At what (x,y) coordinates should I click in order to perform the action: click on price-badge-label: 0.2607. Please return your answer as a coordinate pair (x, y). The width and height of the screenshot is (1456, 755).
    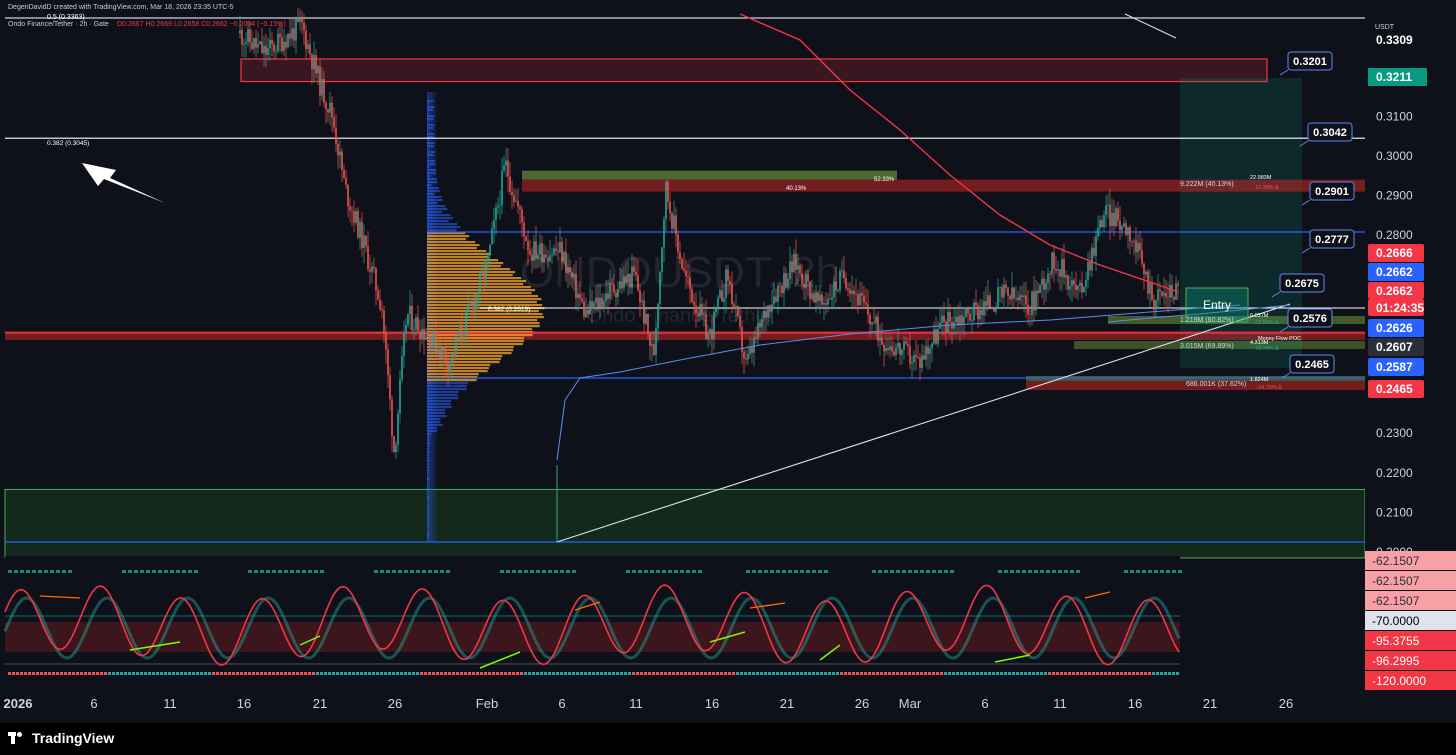
    Looking at the image, I should click on (1394, 347).